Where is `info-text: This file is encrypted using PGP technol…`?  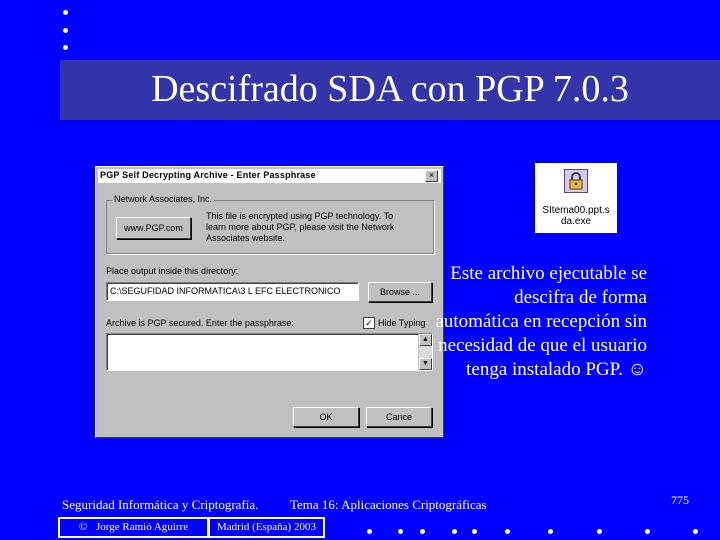 info-text: This file is encrypted using PGP technol… is located at coordinates (300, 227).